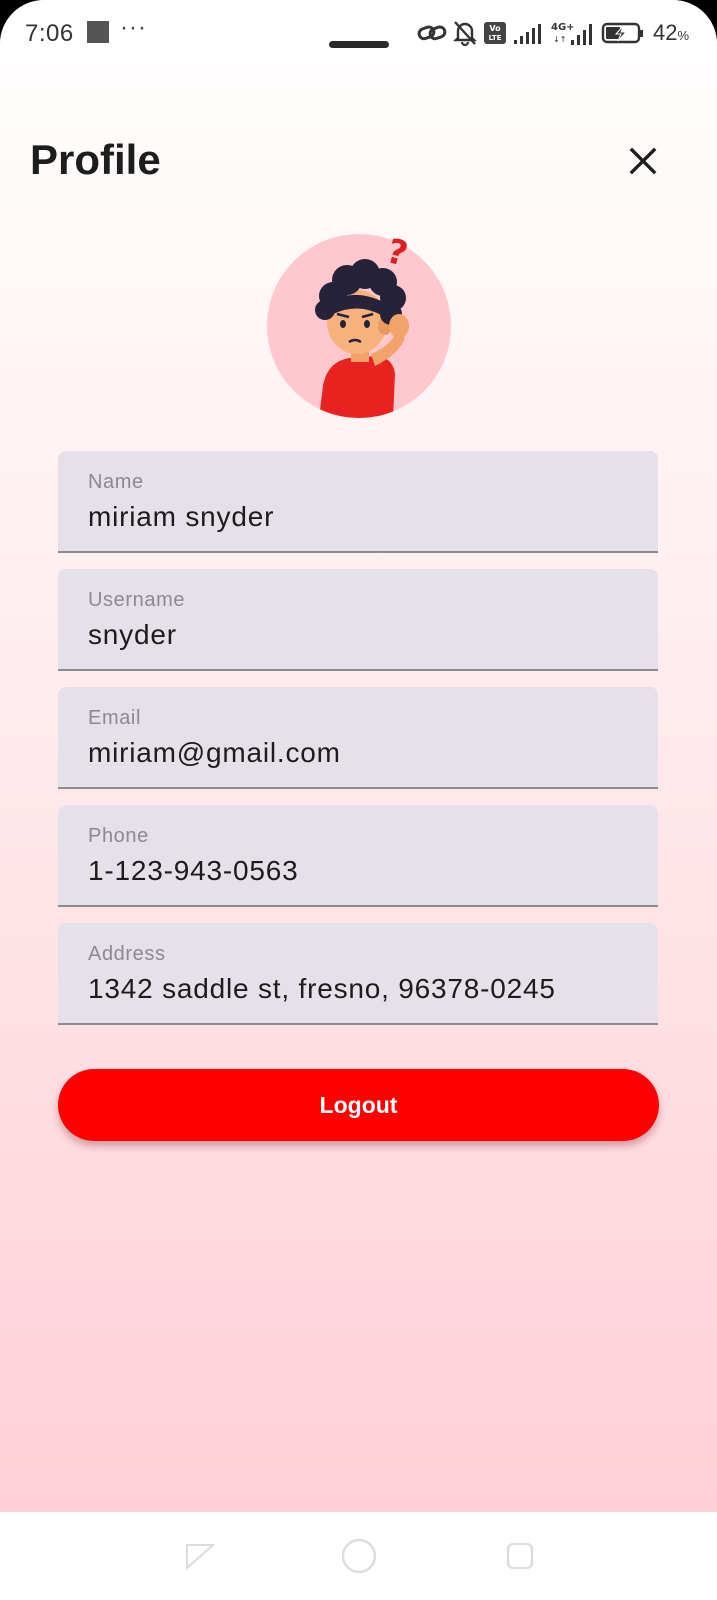  What do you see at coordinates (137, 600) in the screenshot?
I see `username-field-label: Username` at bounding box center [137, 600].